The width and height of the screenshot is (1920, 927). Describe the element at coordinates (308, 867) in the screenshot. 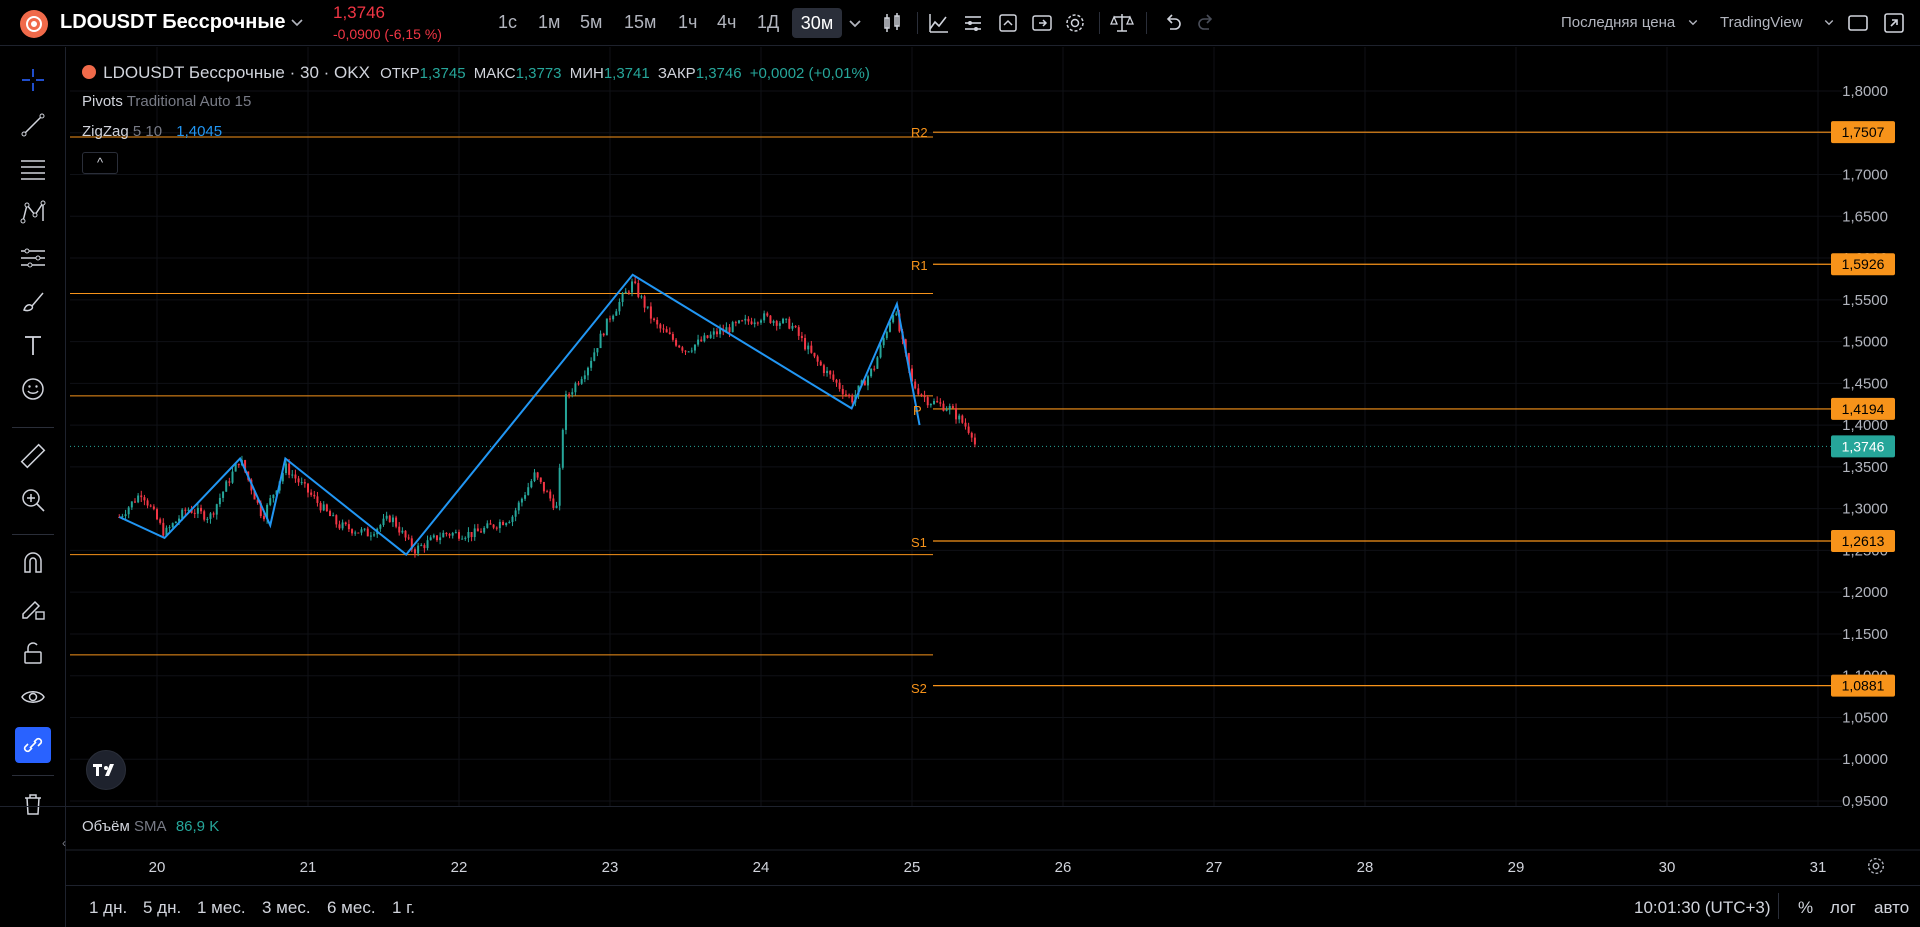

I see `time-tick-label: 21` at that location.